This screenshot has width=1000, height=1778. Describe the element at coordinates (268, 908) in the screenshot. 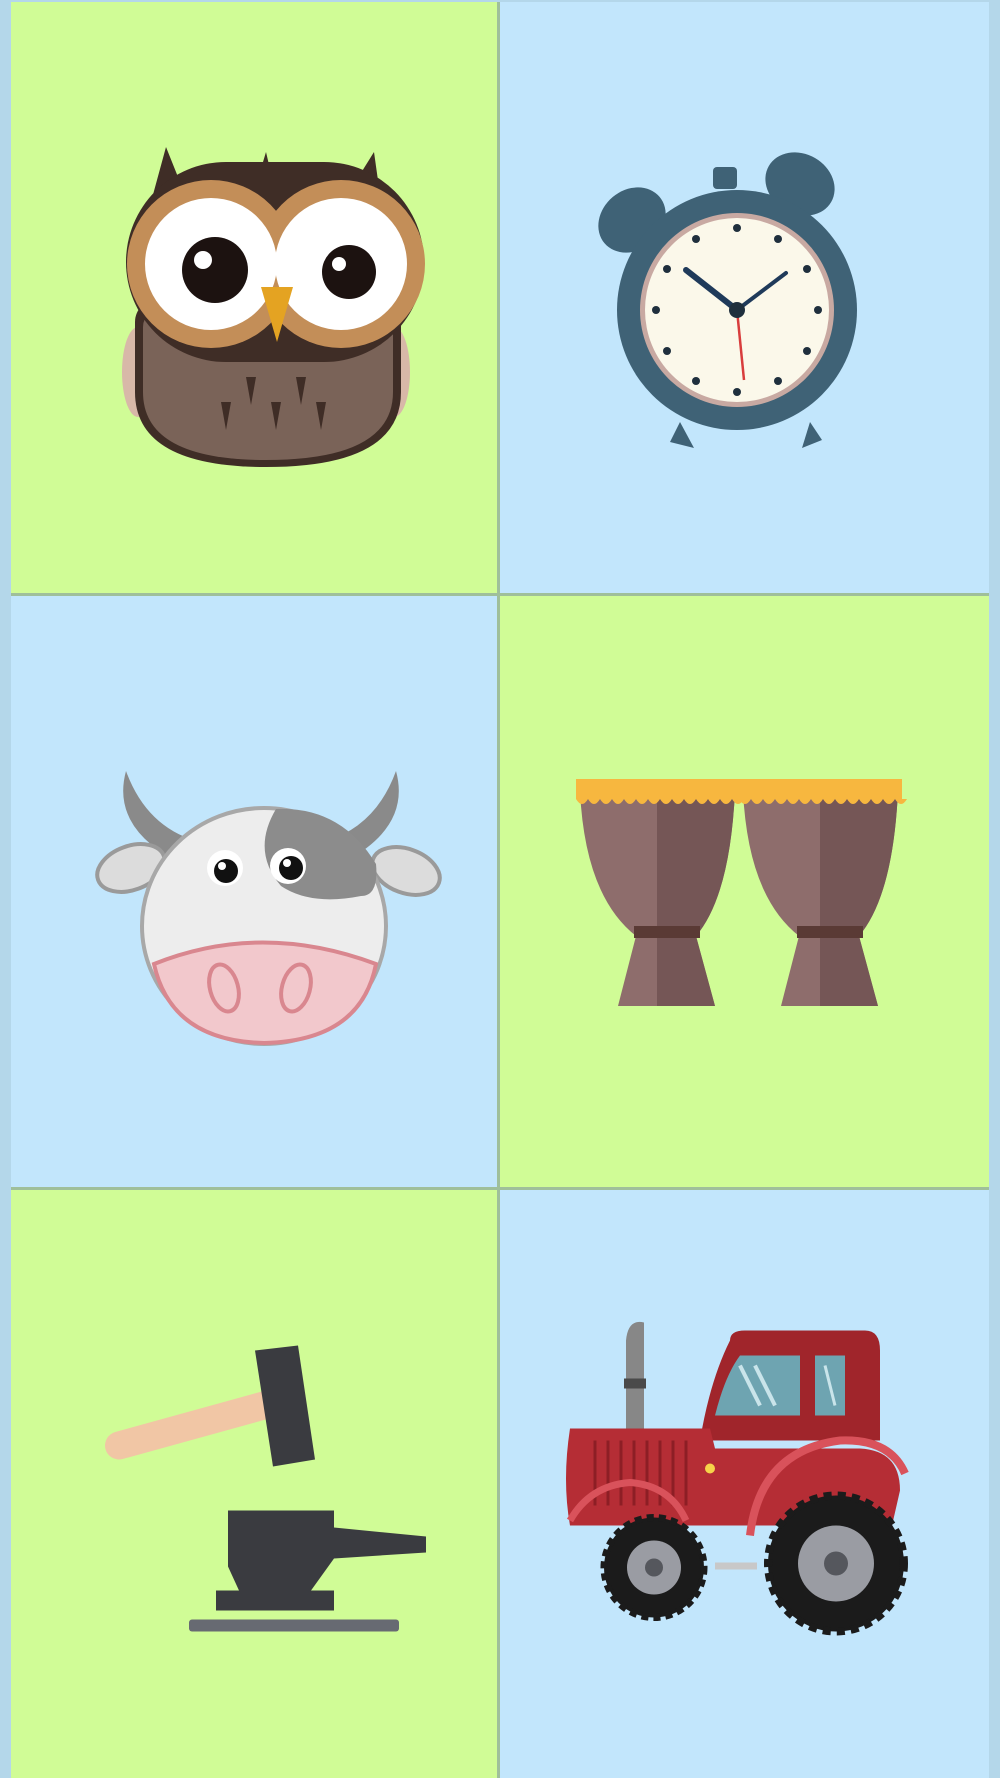

I see `cow-icon` at that location.